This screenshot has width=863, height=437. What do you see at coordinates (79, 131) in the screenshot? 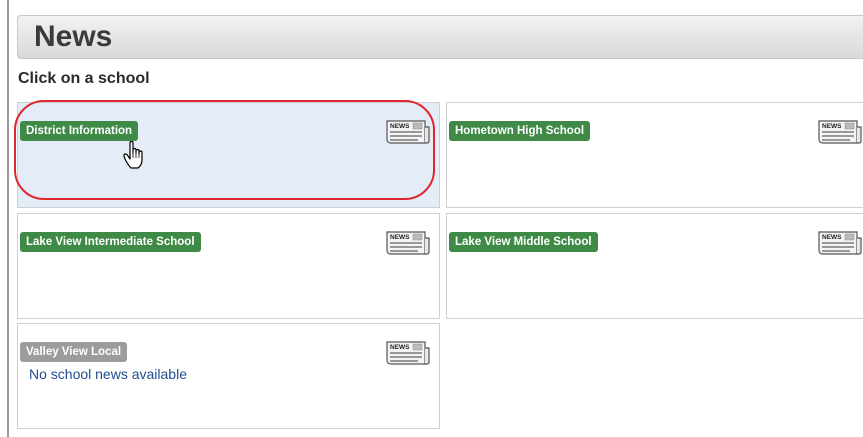
I see `school-name-badge: District Information` at bounding box center [79, 131].